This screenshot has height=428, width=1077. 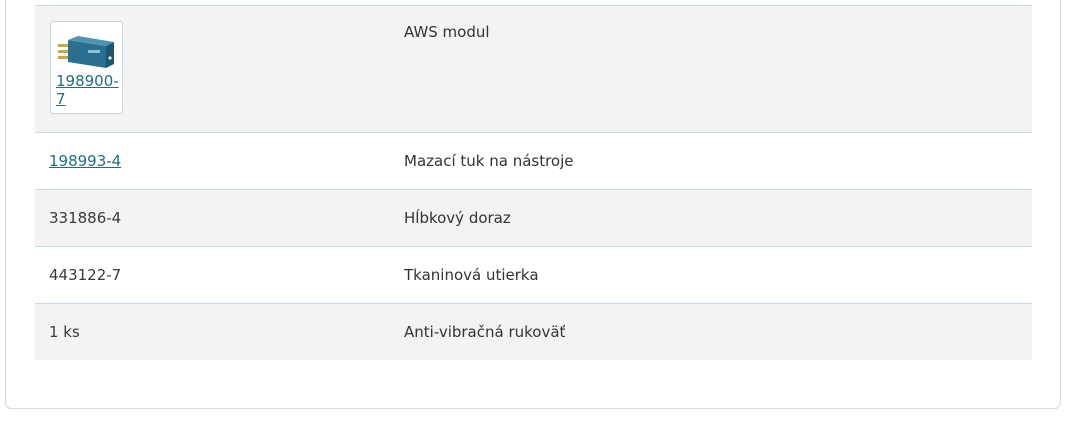 What do you see at coordinates (85, 161) in the screenshot?
I see `product-code-link: 198993-4` at bounding box center [85, 161].